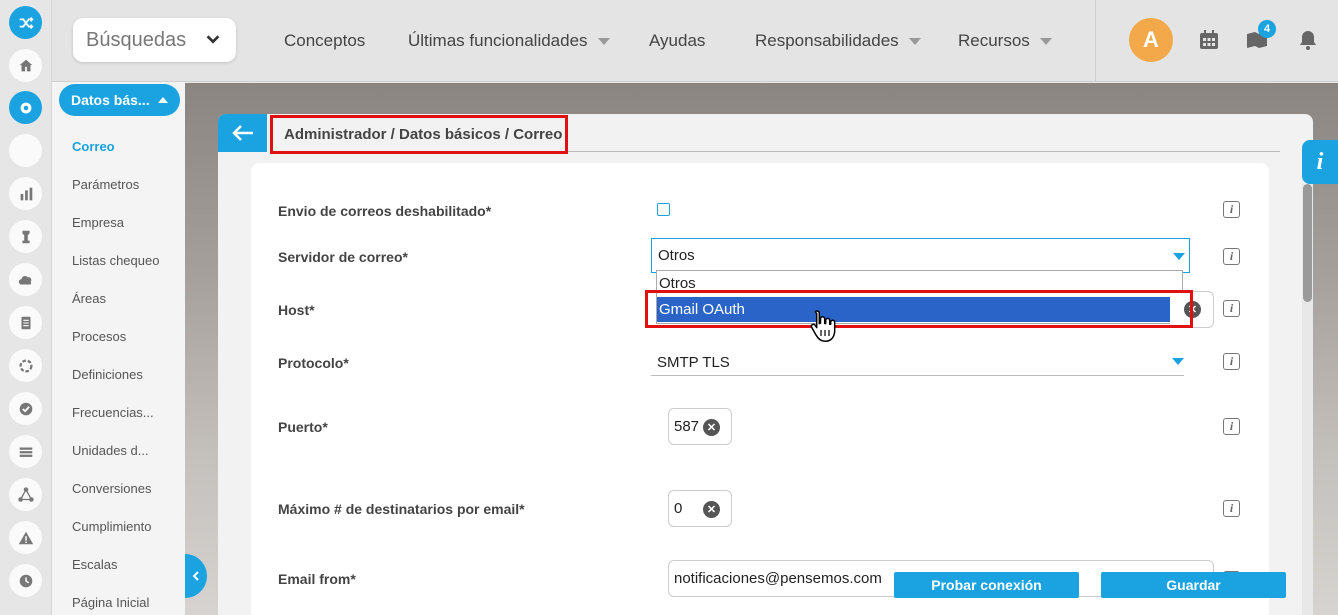 The width and height of the screenshot is (1338, 615). I want to click on cloud-icon, so click(25, 279).